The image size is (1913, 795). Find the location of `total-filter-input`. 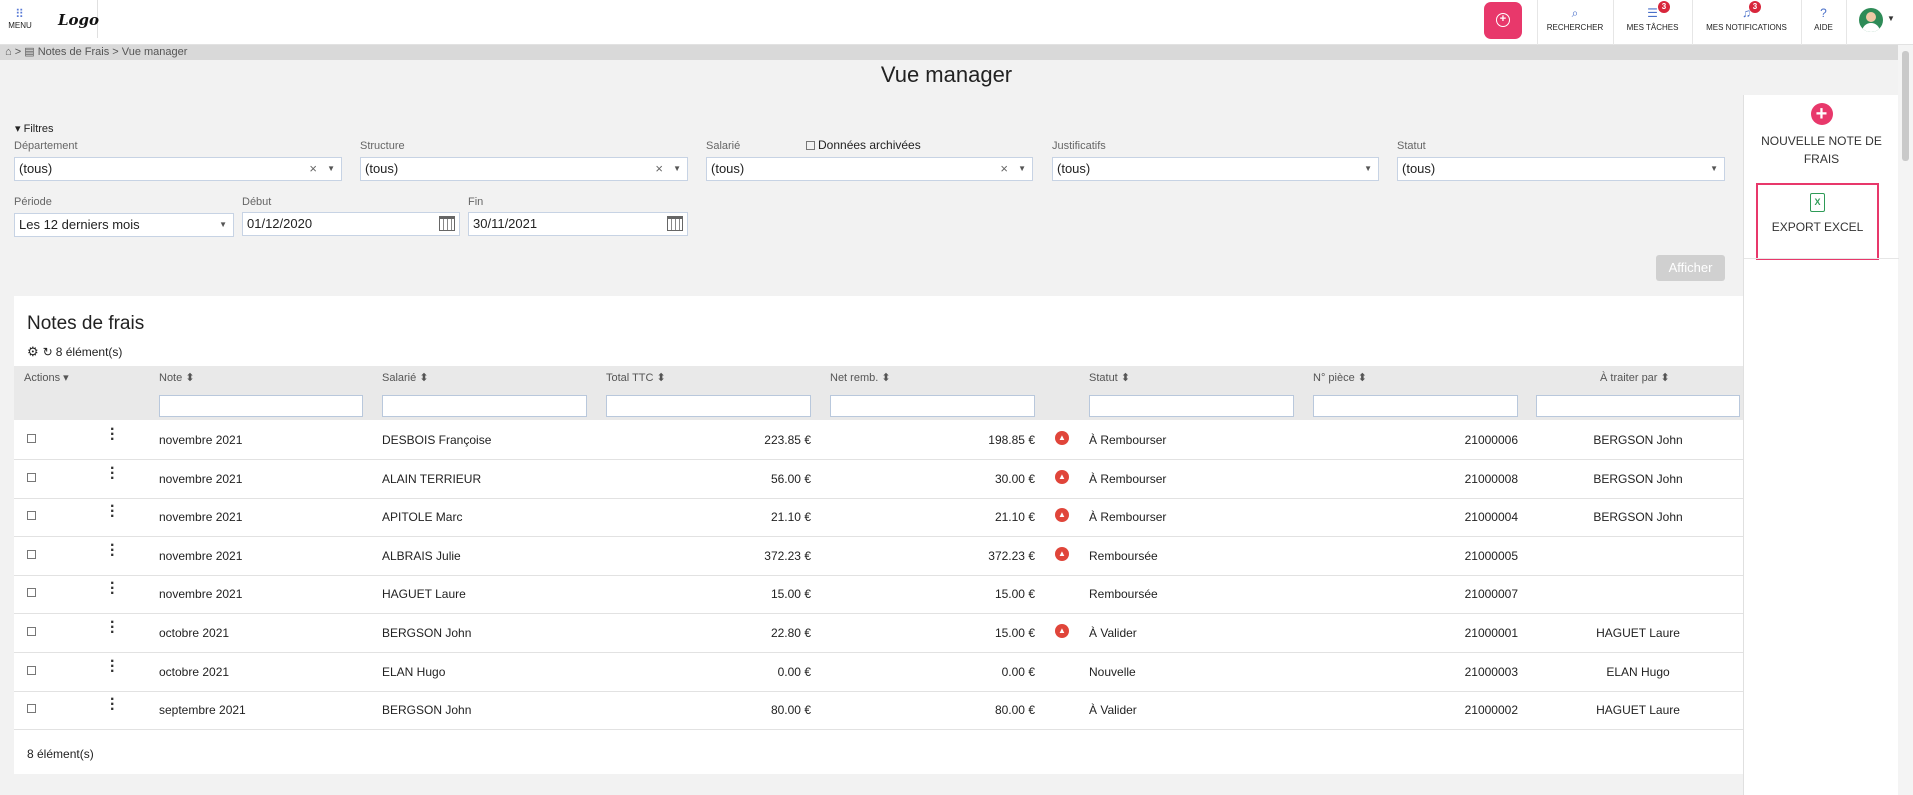

total-filter-input is located at coordinates (708, 406).